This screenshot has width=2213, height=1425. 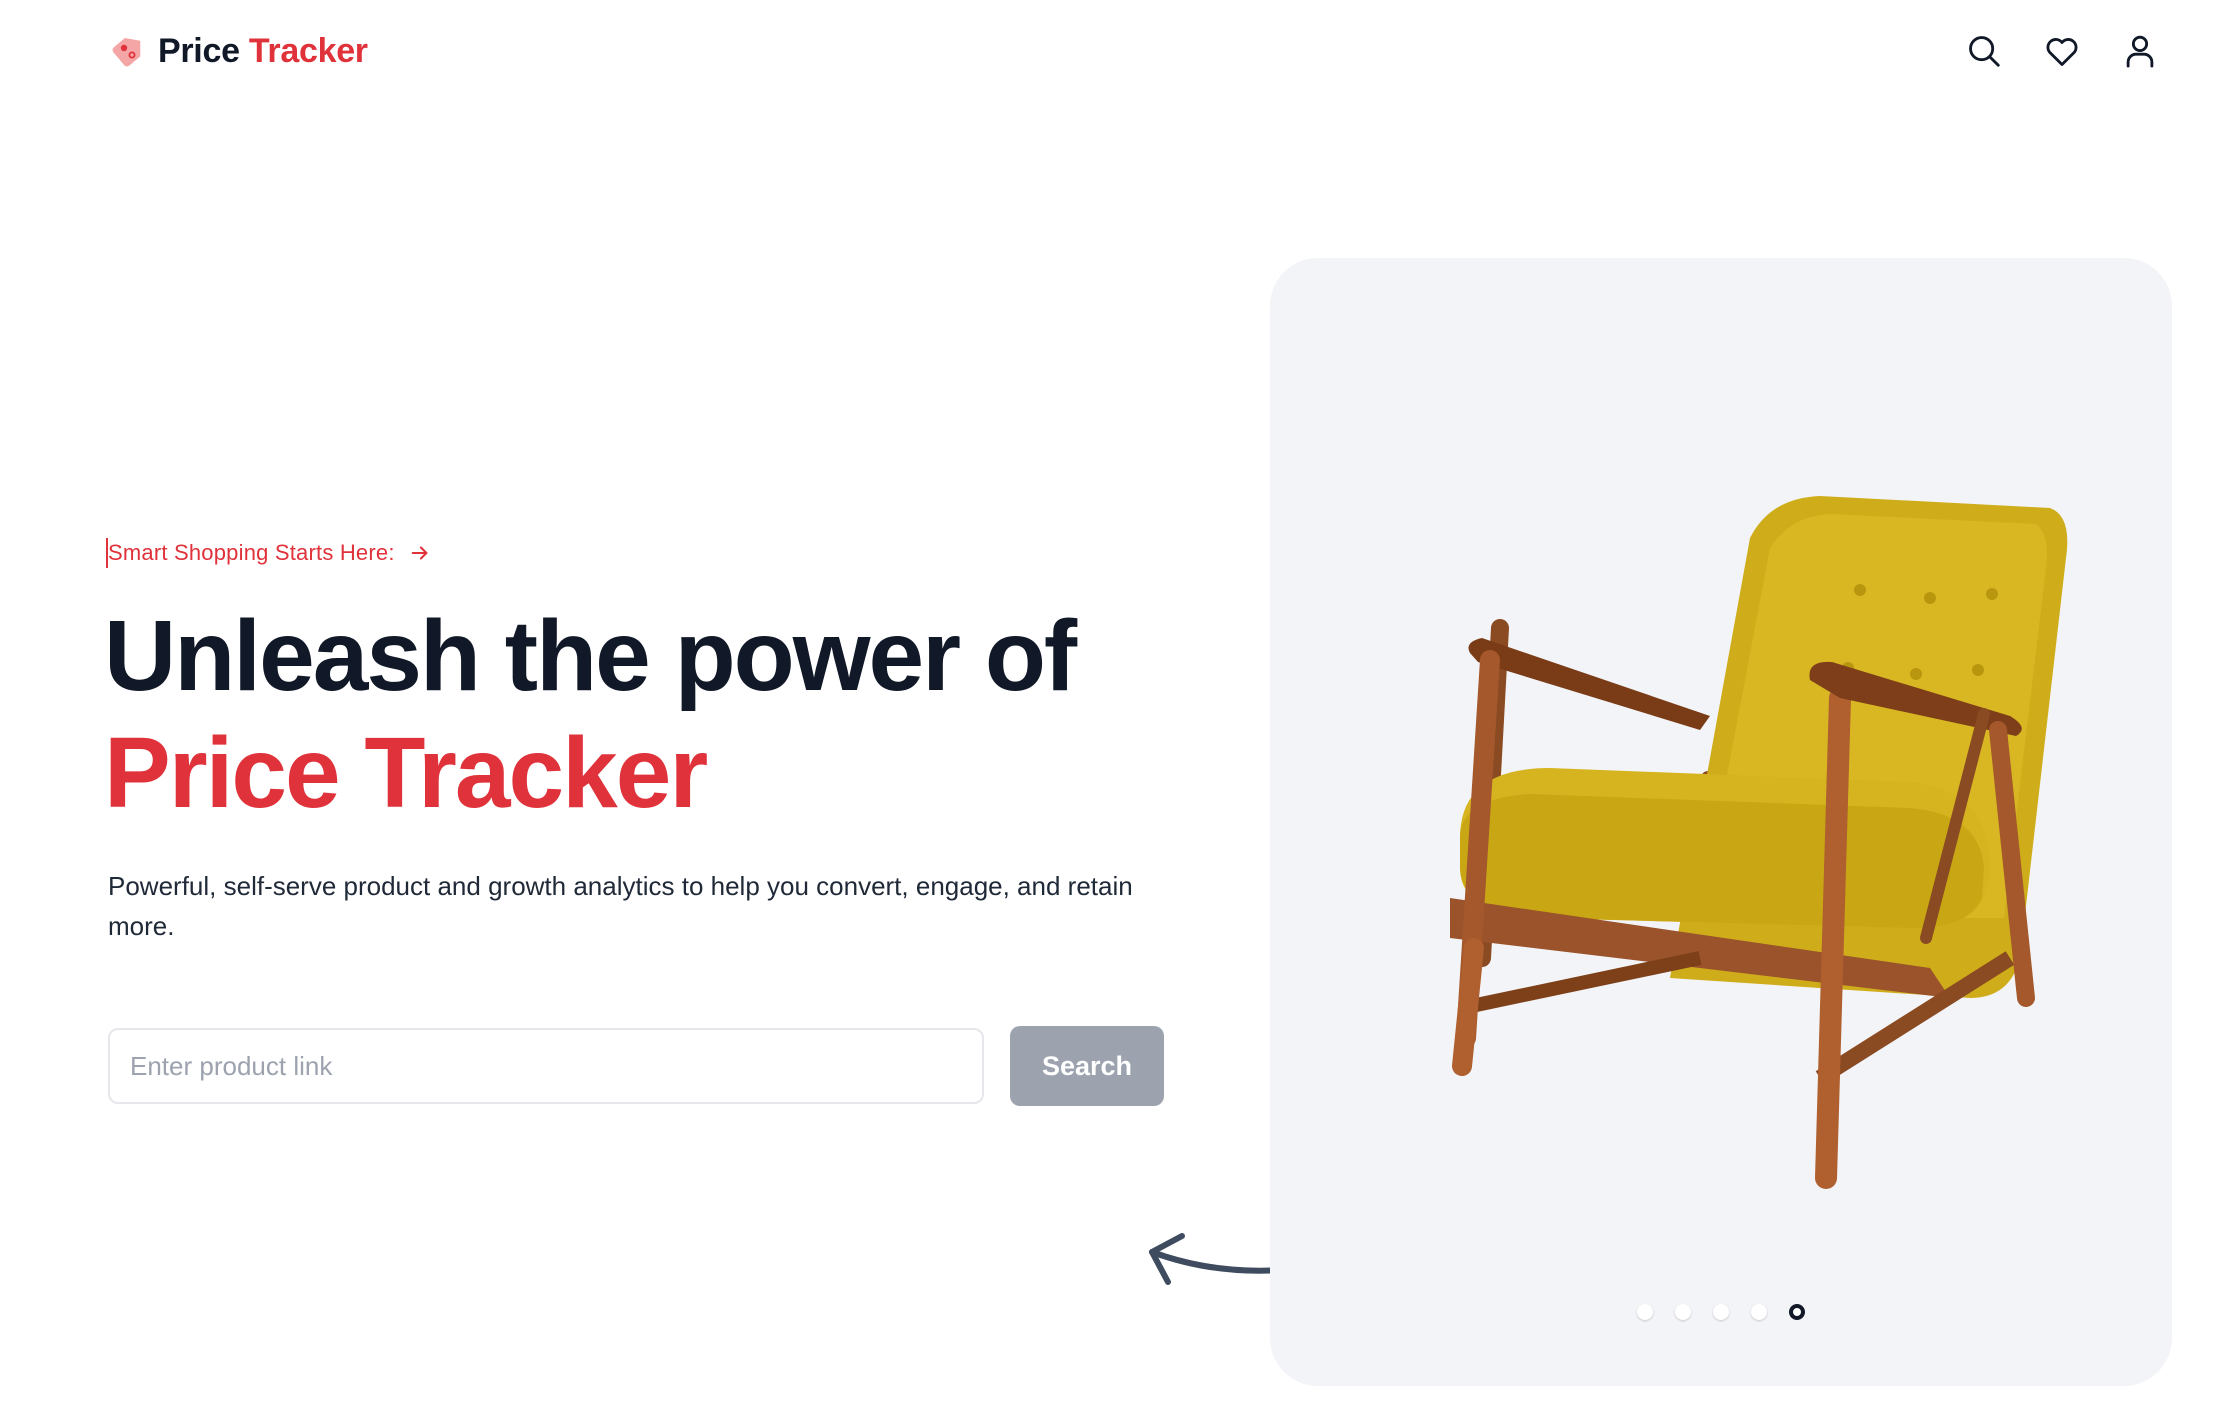 I want to click on brand-name-part2: Tracker, so click(x=308, y=50).